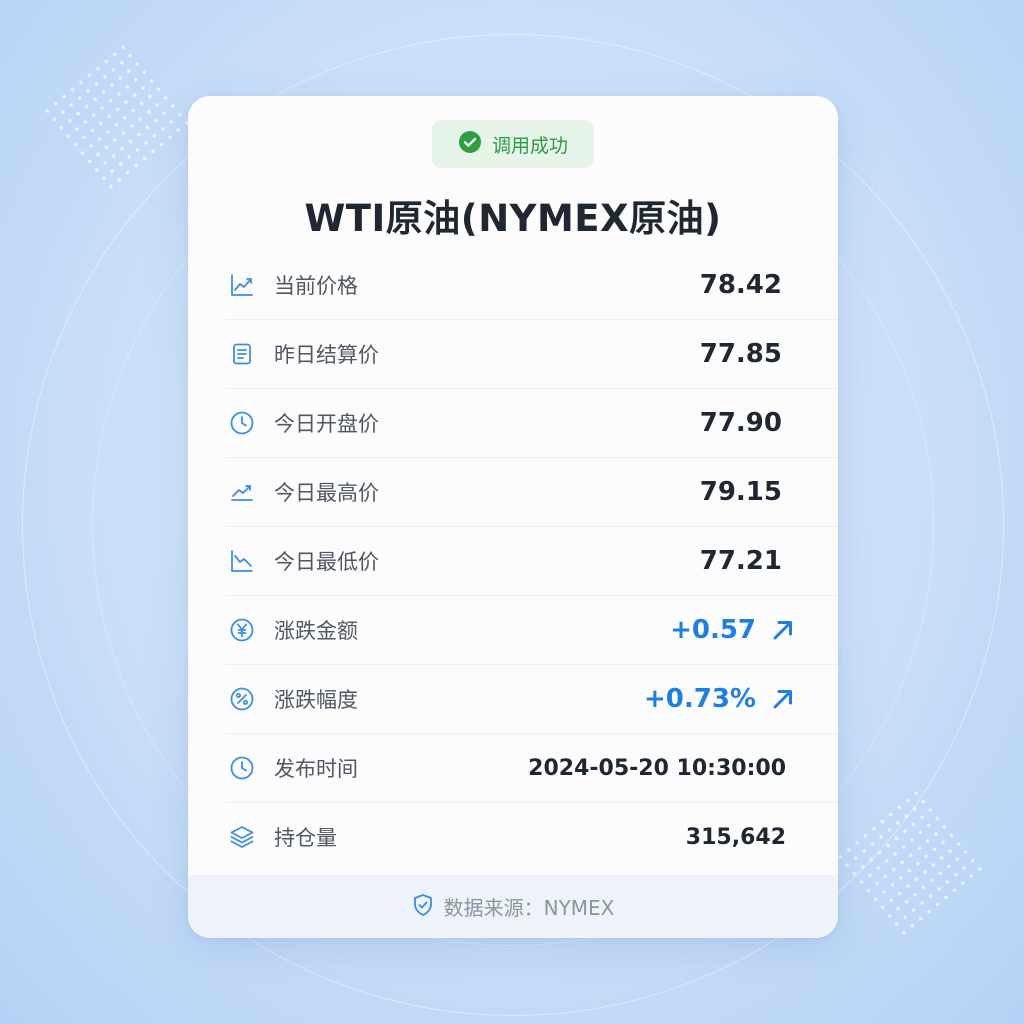  Describe the element at coordinates (513, 218) in the screenshot. I see `page-title: WTI原油(NYMEX原油)` at that location.